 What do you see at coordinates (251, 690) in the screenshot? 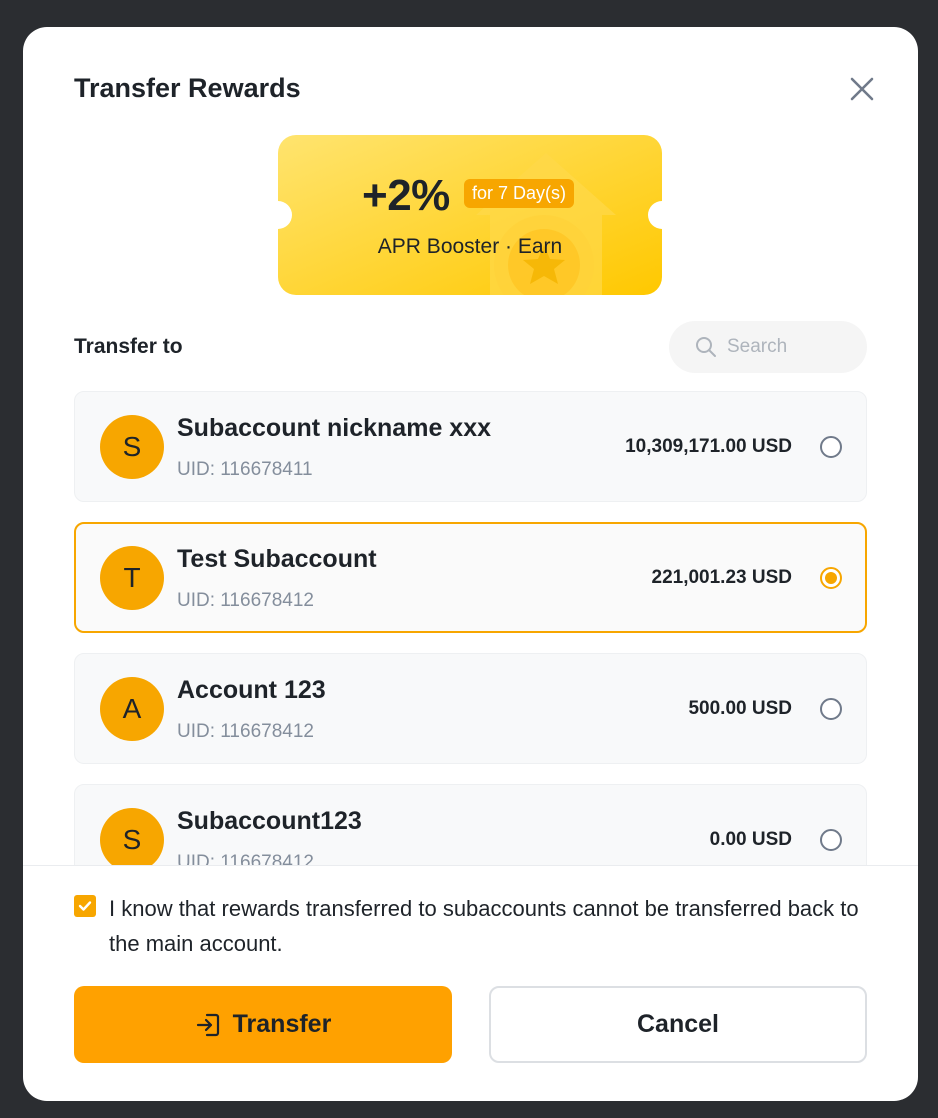
I see `account-name: Account 123` at bounding box center [251, 690].